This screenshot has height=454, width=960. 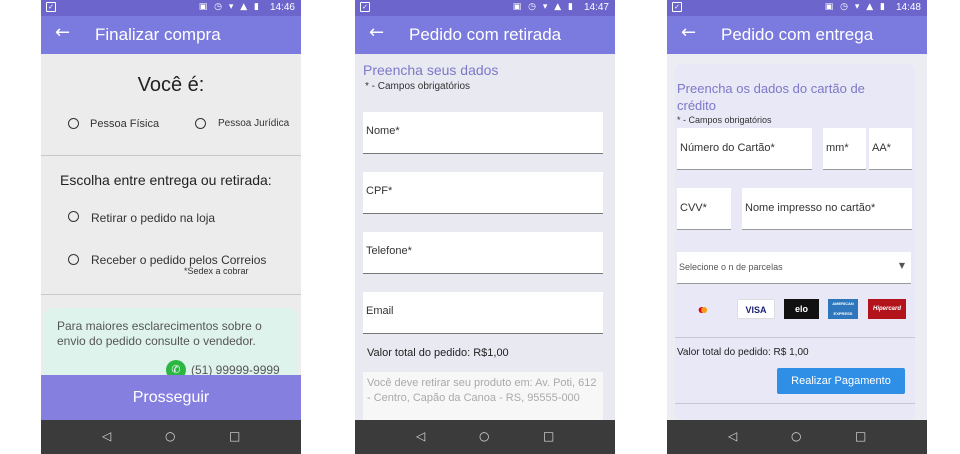 What do you see at coordinates (731, 267) in the screenshot?
I see `installments-select-value: Selecione o n de parcelas` at bounding box center [731, 267].